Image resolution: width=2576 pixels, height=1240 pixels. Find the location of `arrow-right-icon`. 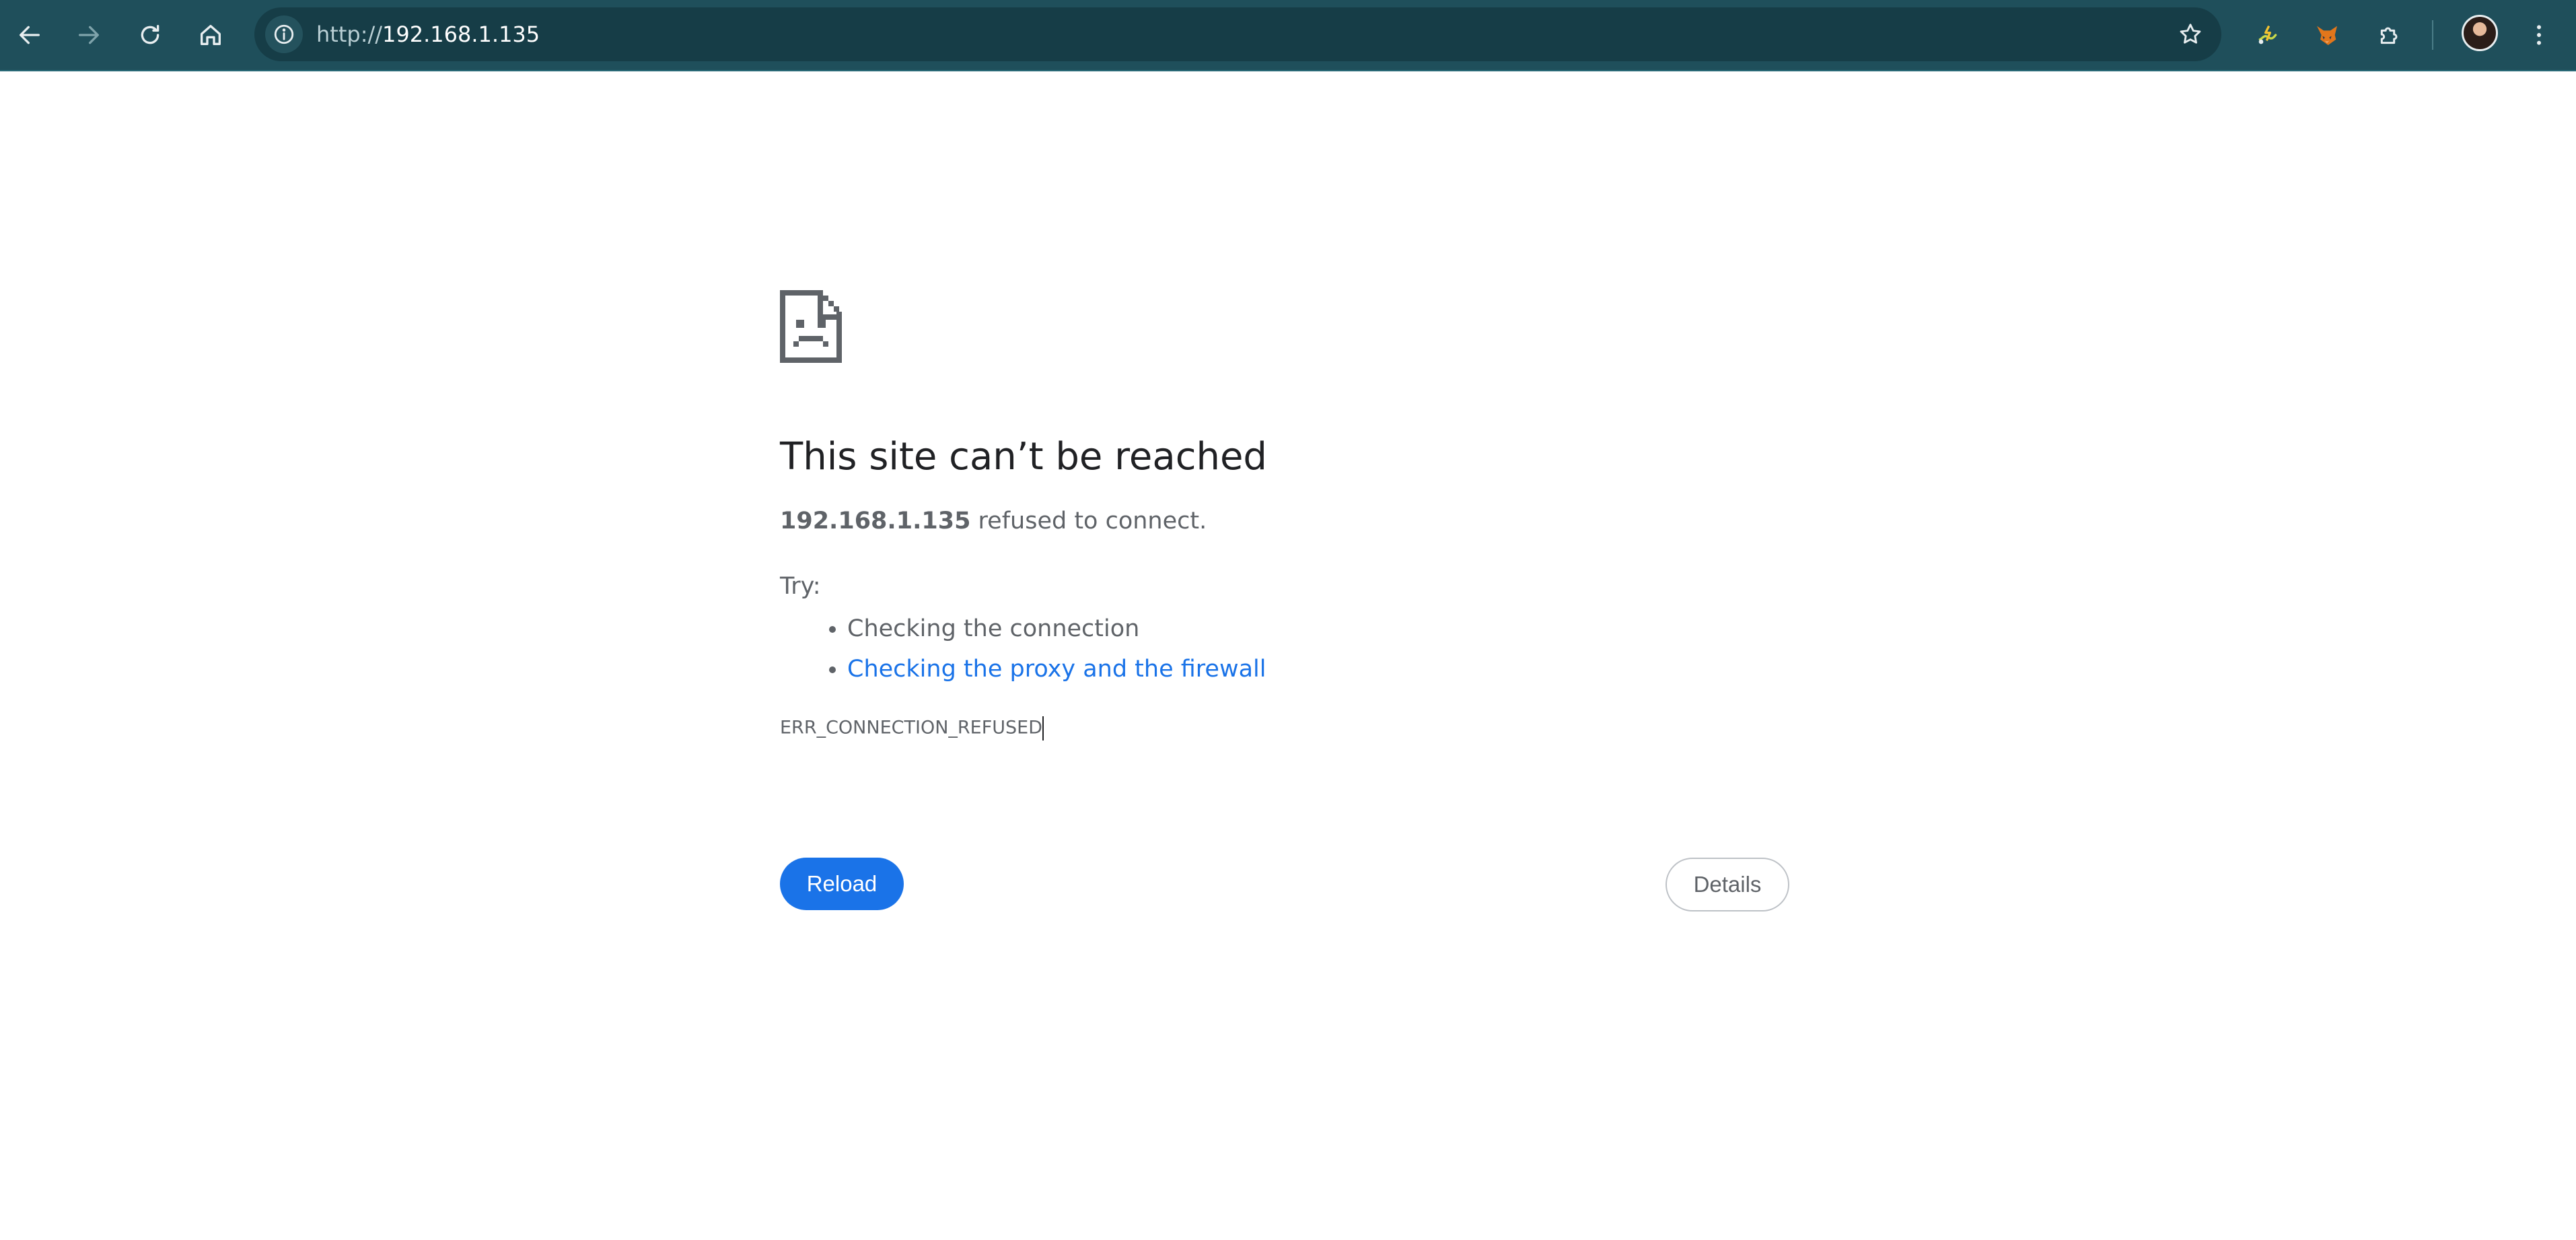

arrow-right-icon is located at coordinates (89, 35).